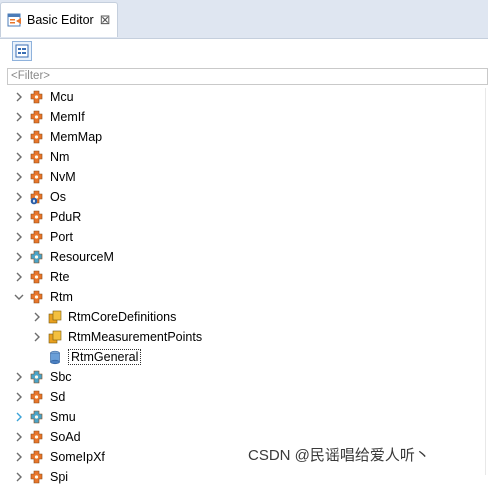  I want to click on tree-item: Nm, so click(41, 157).